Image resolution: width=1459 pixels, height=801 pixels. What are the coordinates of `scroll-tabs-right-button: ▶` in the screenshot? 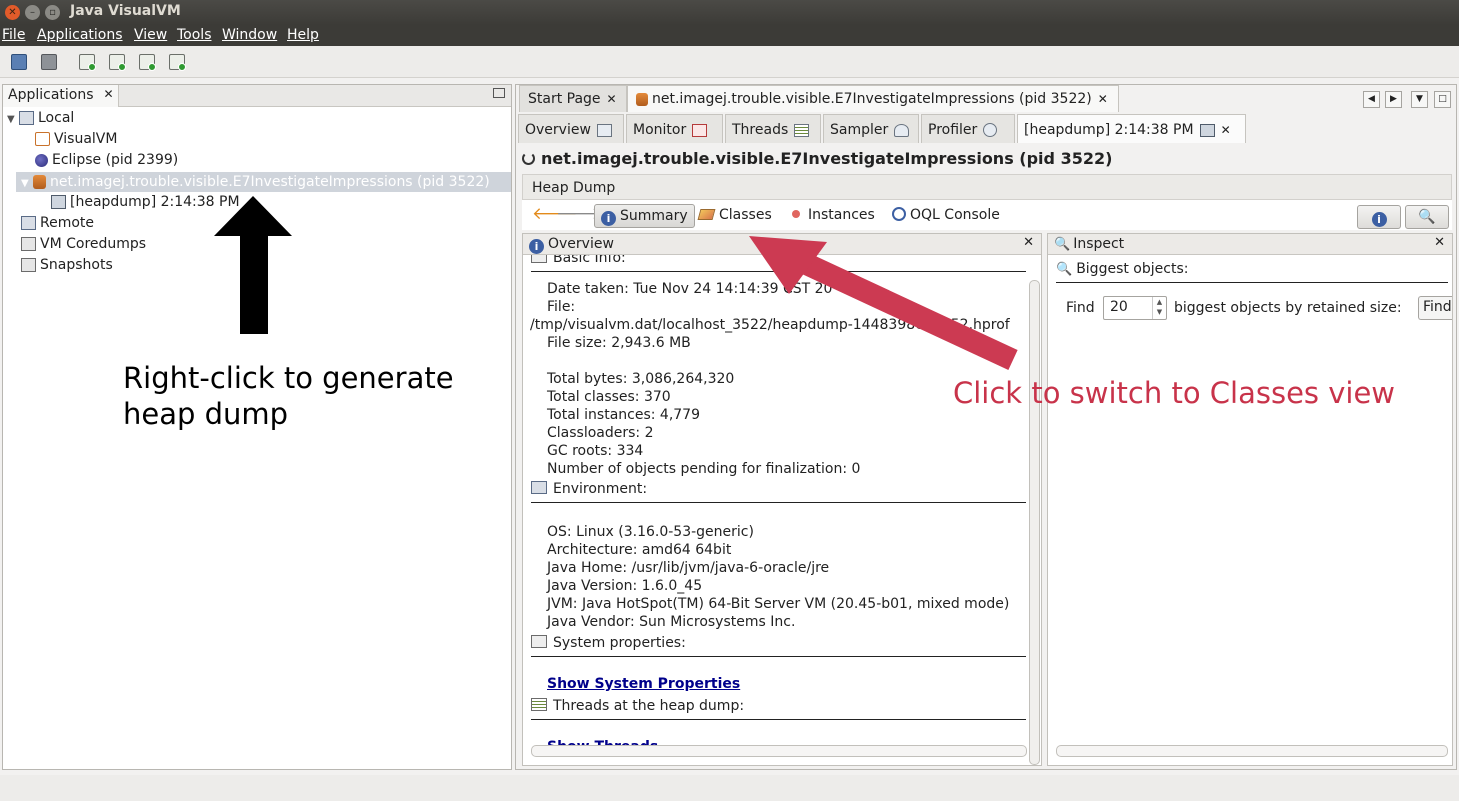 It's located at (1393, 99).